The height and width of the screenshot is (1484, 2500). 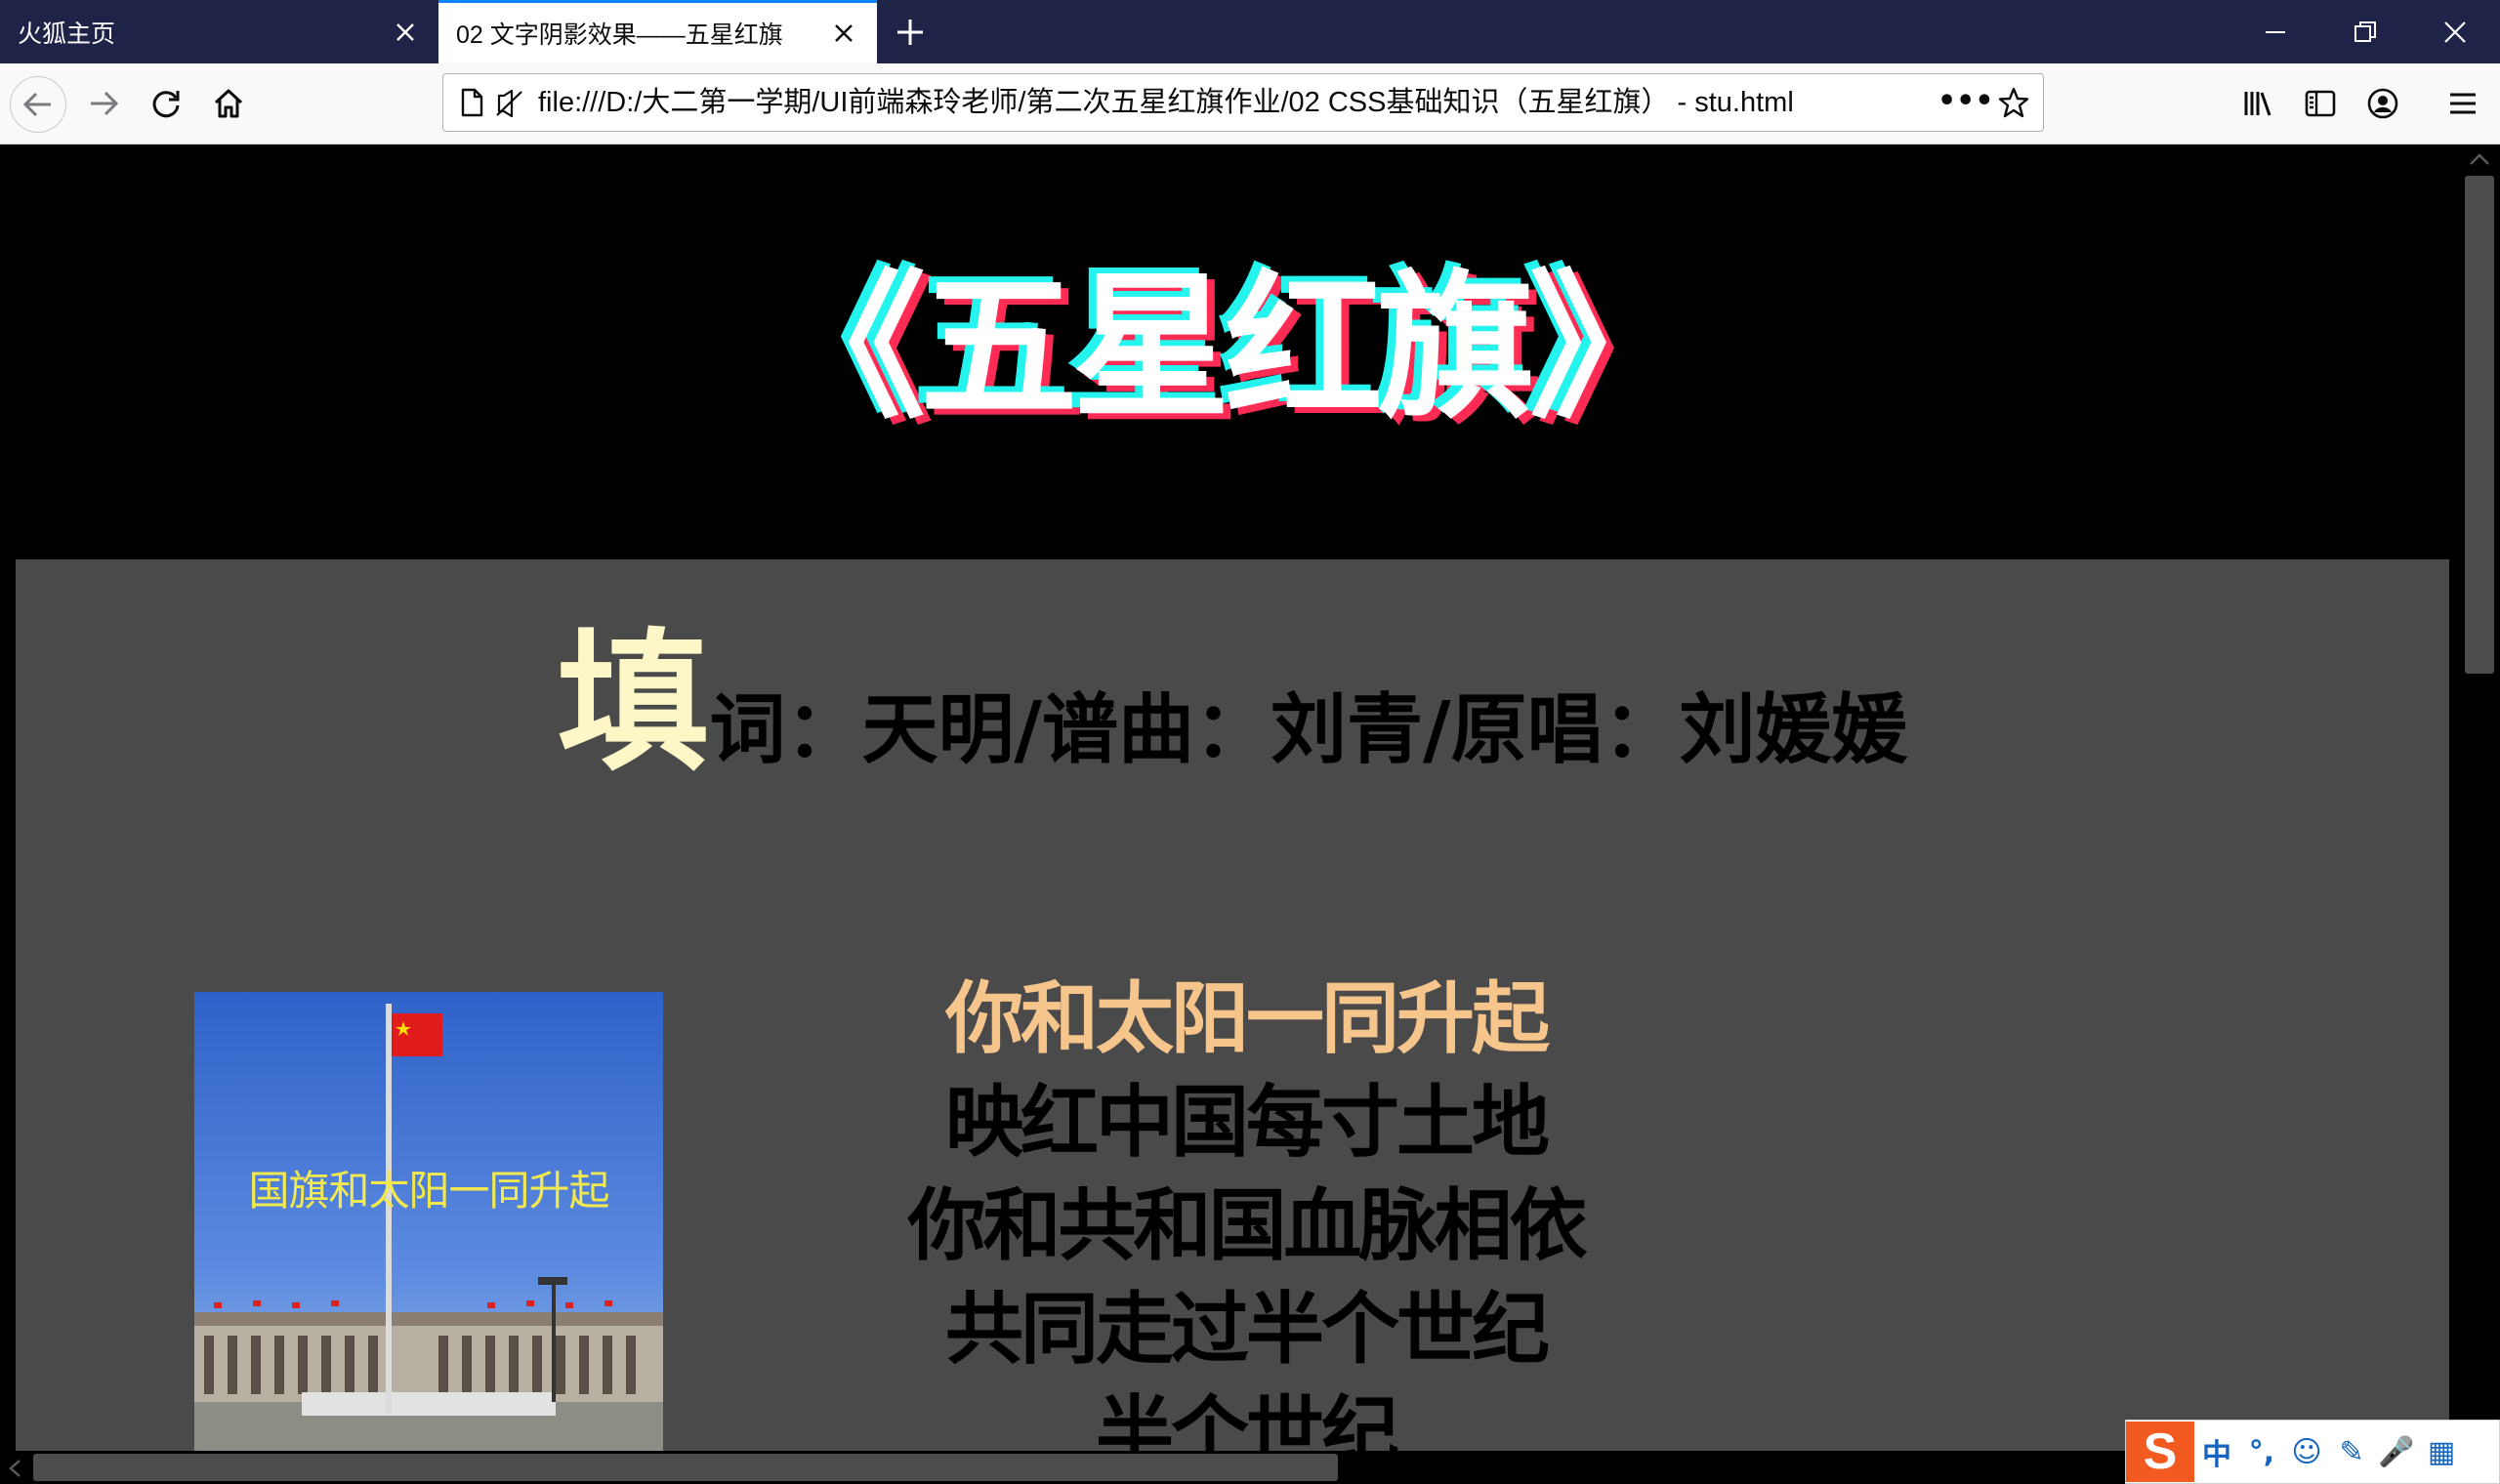 I want to click on reload-icon, so click(x=166, y=104).